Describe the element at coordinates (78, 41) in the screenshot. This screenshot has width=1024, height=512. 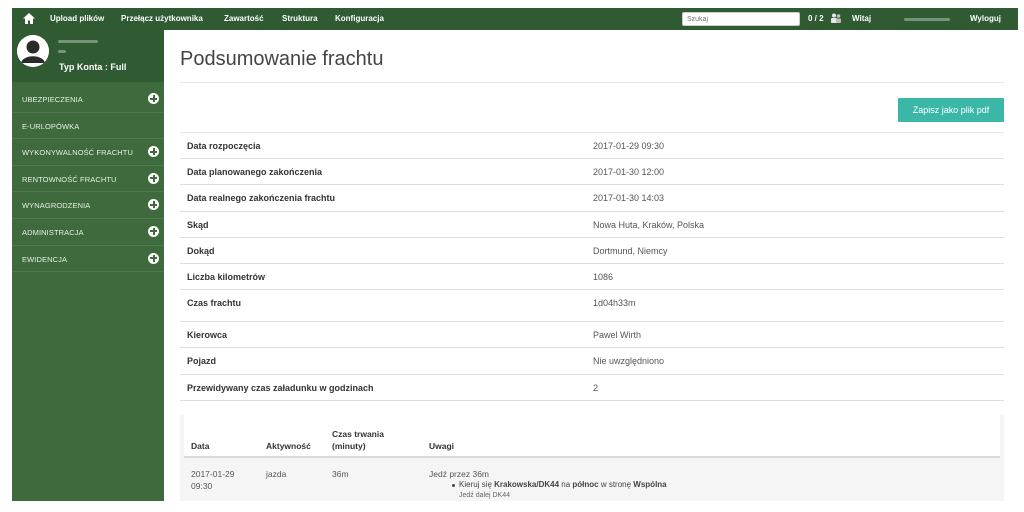
I see `user-name-redacted` at that location.